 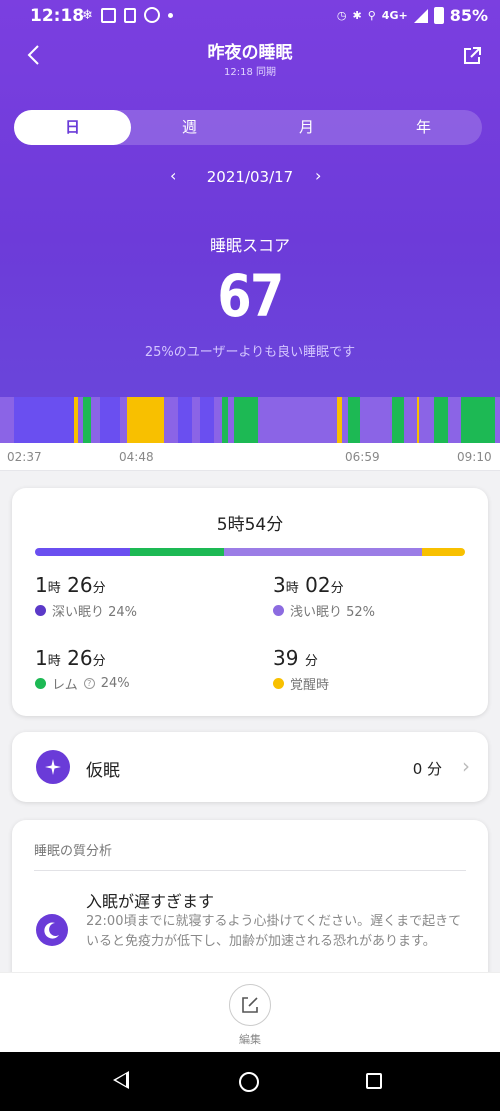 I want to click on bar-rem, so click(x=177, y=552).